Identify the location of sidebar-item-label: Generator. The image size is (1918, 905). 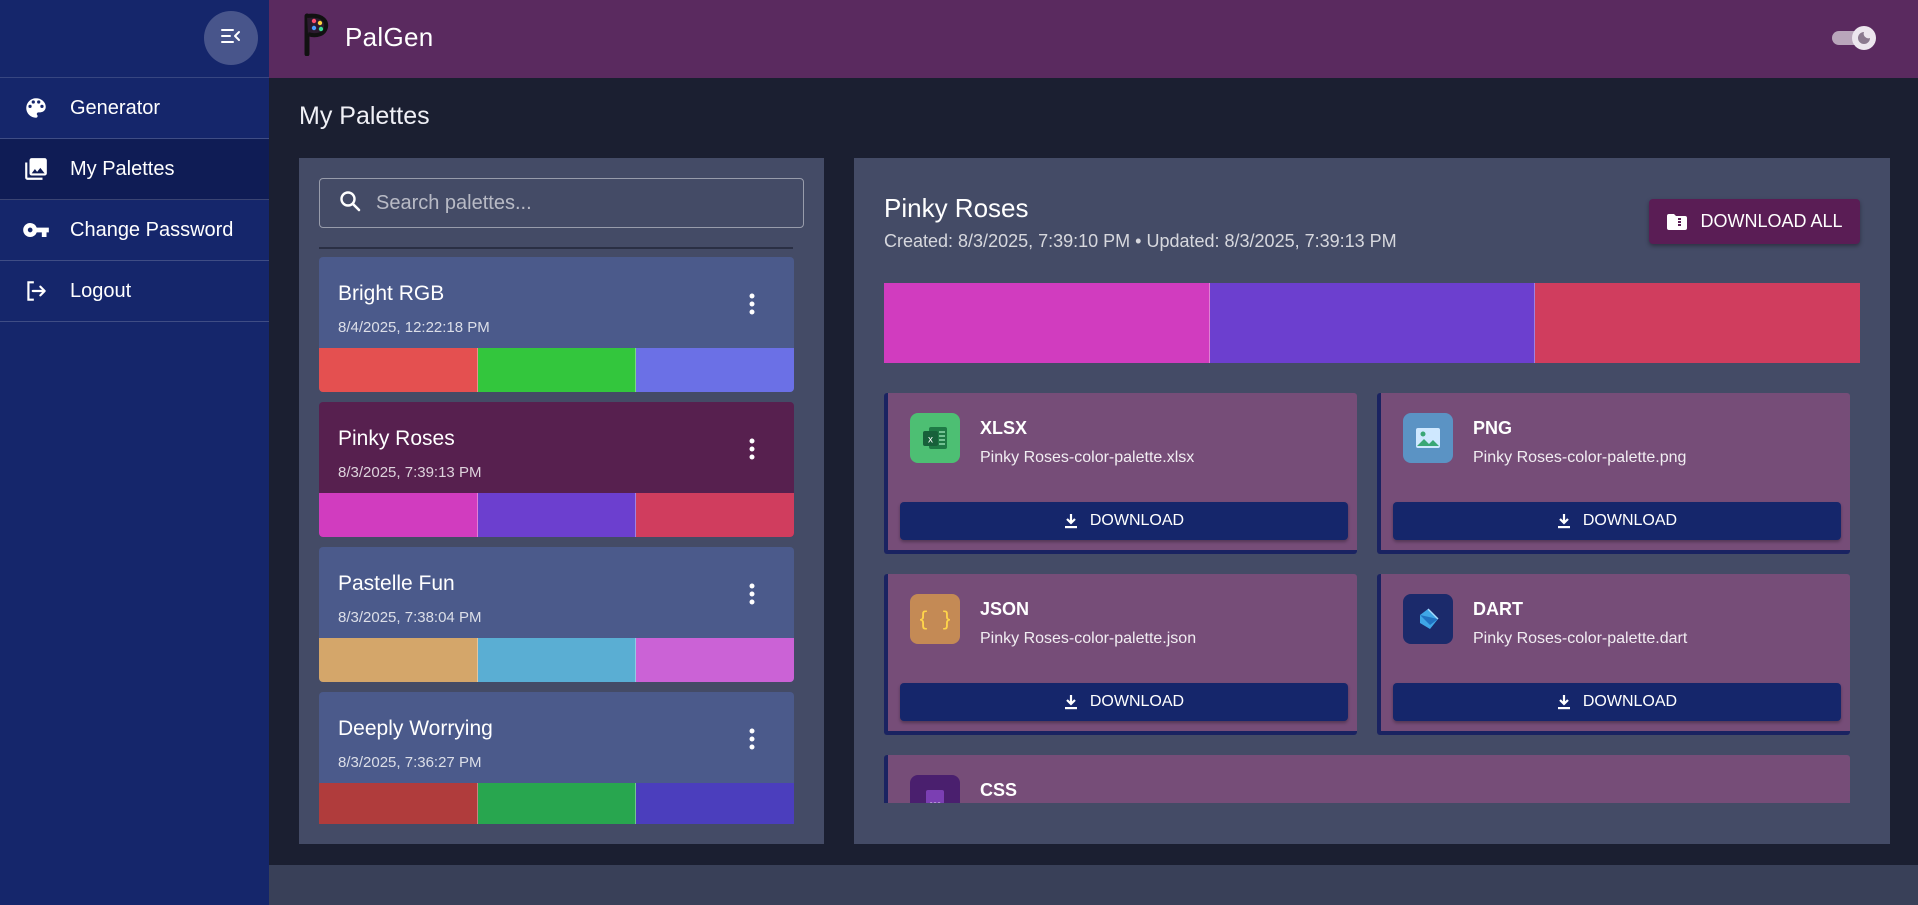
(115, 107).